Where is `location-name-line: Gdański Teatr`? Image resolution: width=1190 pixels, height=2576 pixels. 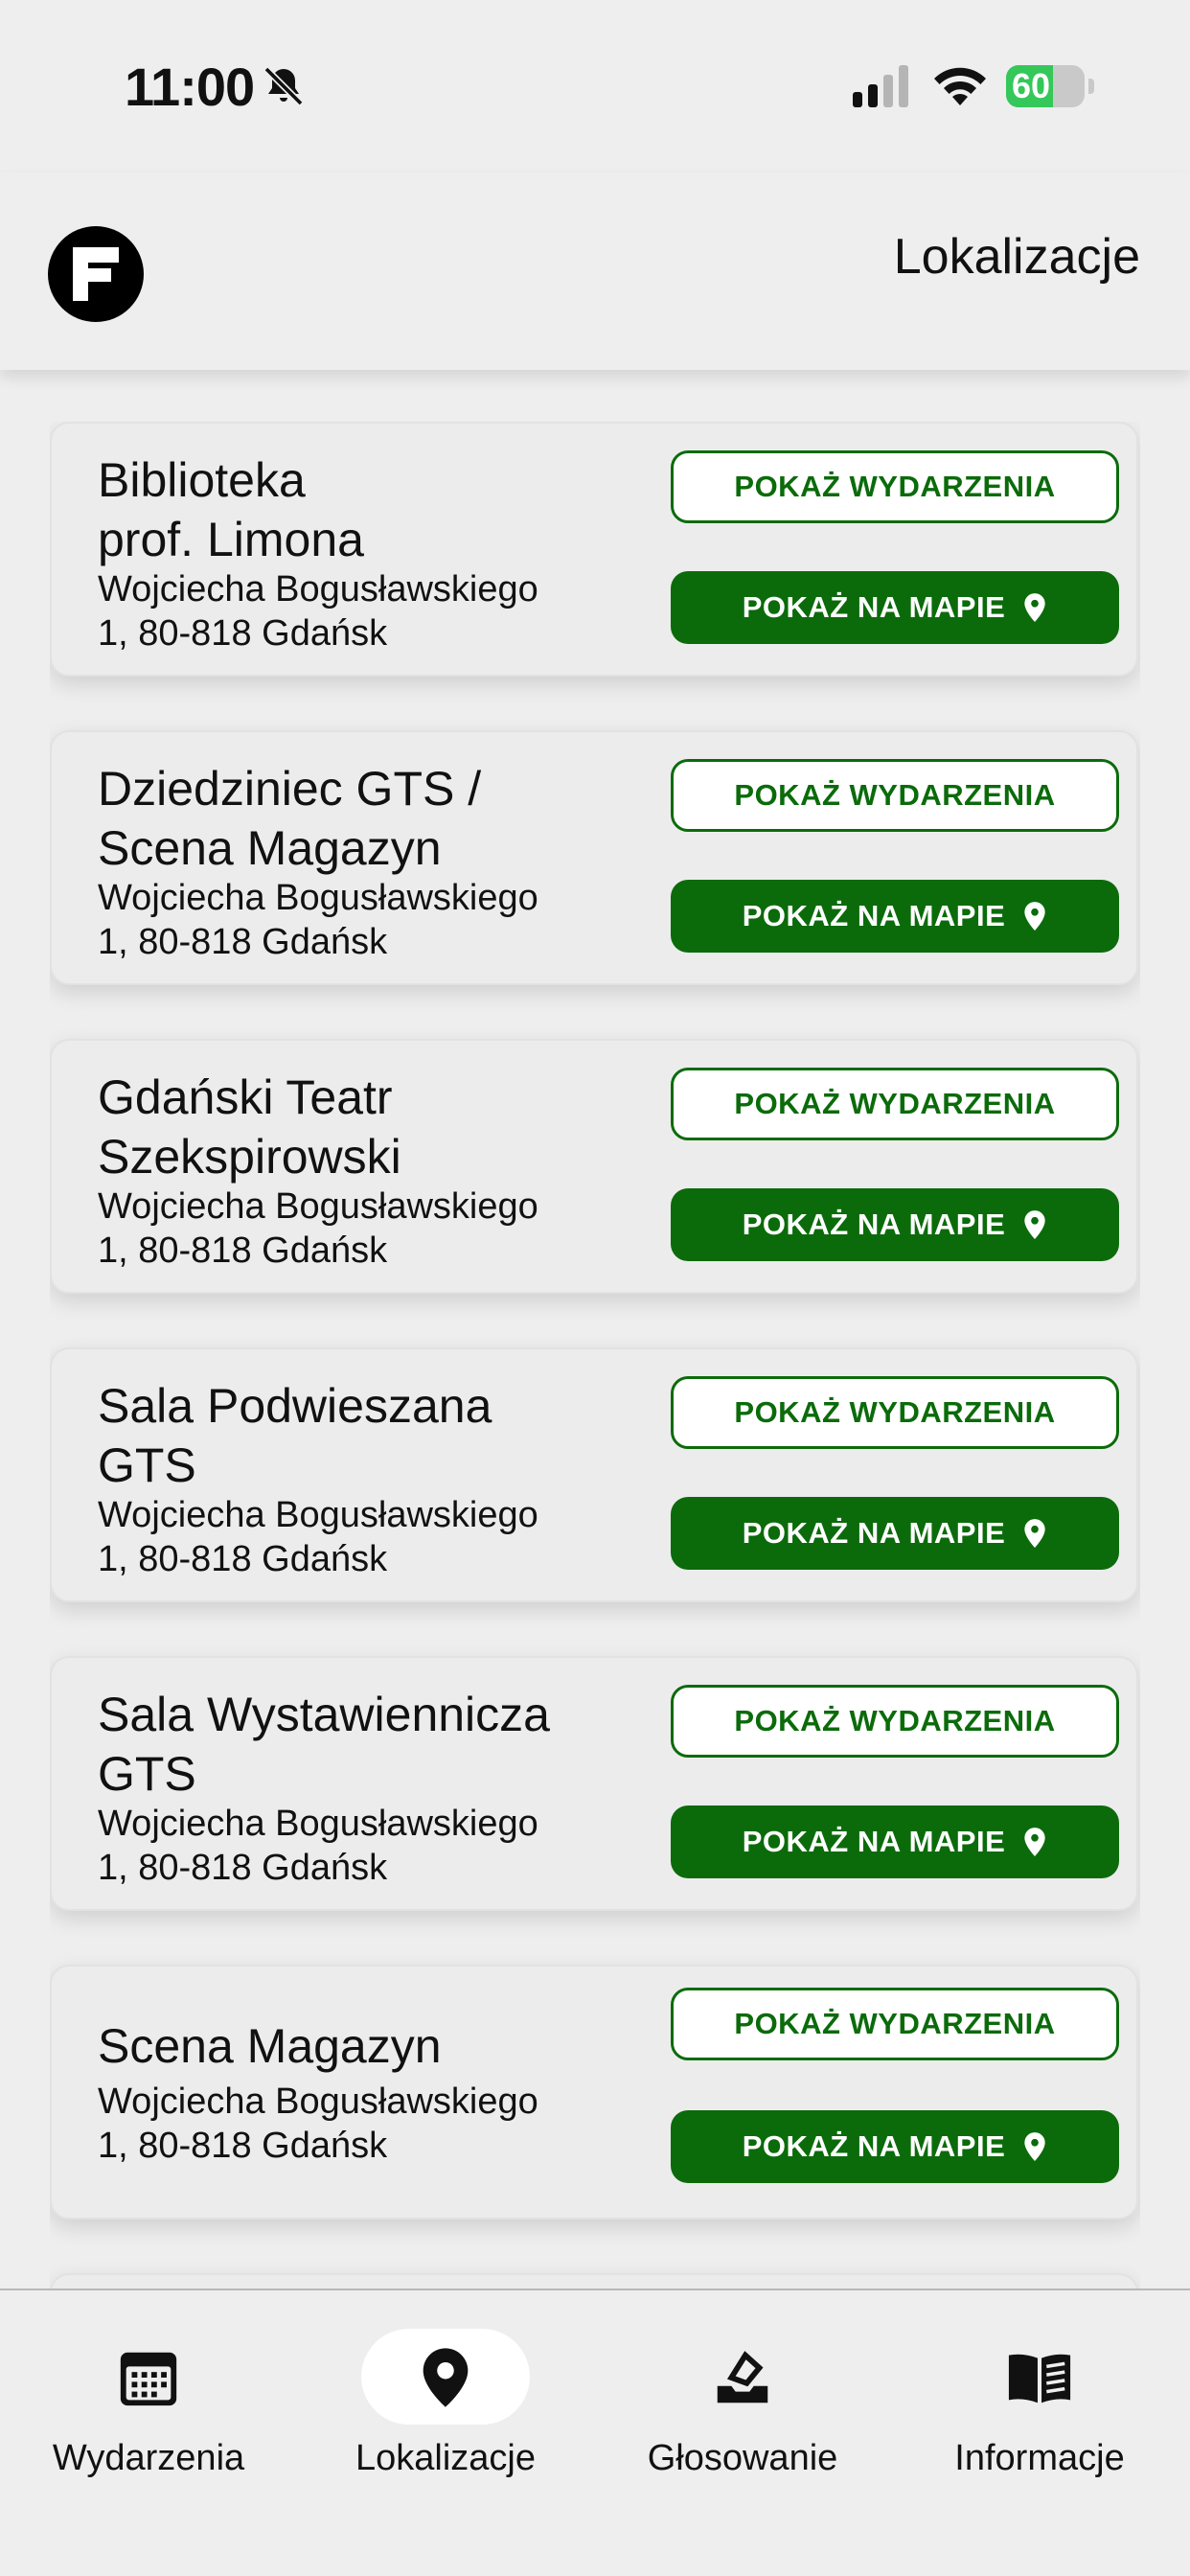 location-name-line: Gdański Teatr is located at coordinates (246, 1097).